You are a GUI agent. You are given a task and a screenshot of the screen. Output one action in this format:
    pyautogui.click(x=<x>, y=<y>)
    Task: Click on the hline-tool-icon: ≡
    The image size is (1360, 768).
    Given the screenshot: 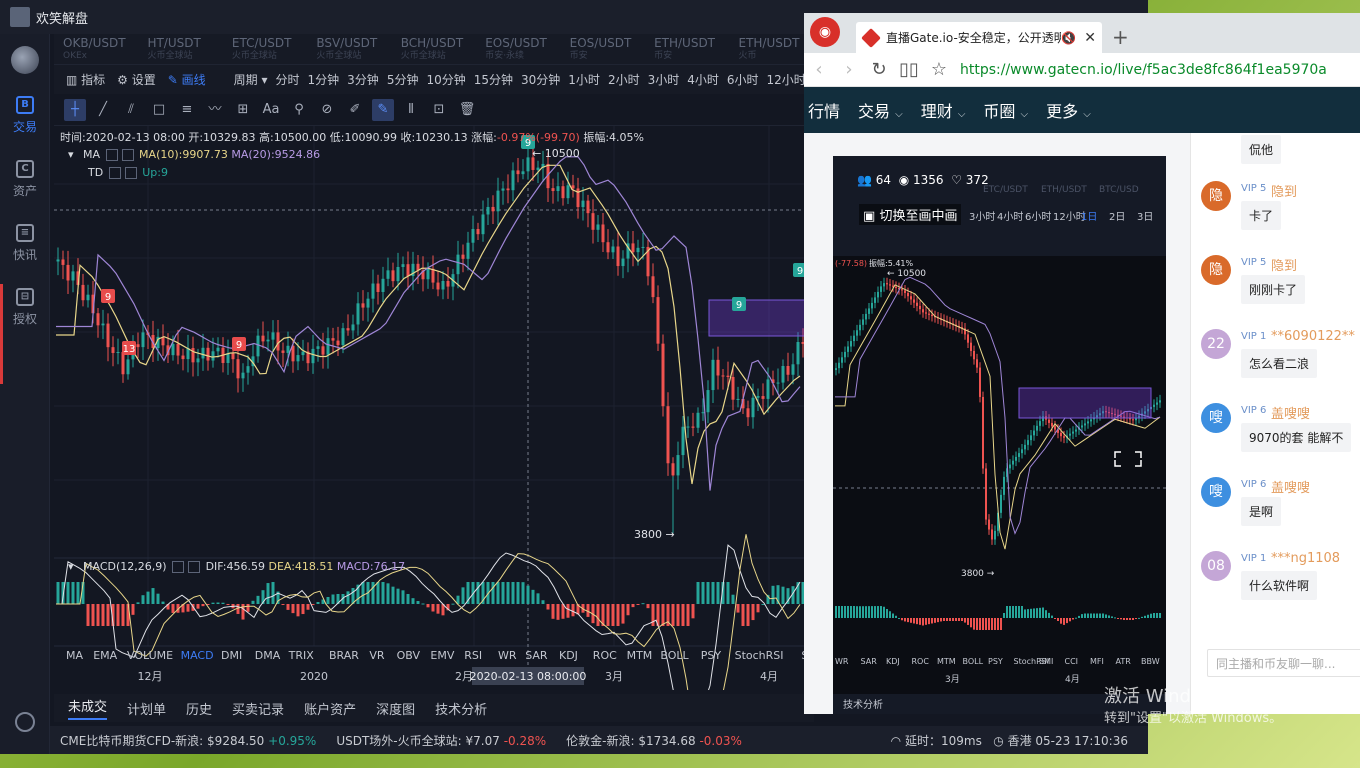 What is the action you would take?
    pyautogui.click(x=187, y=110)
    